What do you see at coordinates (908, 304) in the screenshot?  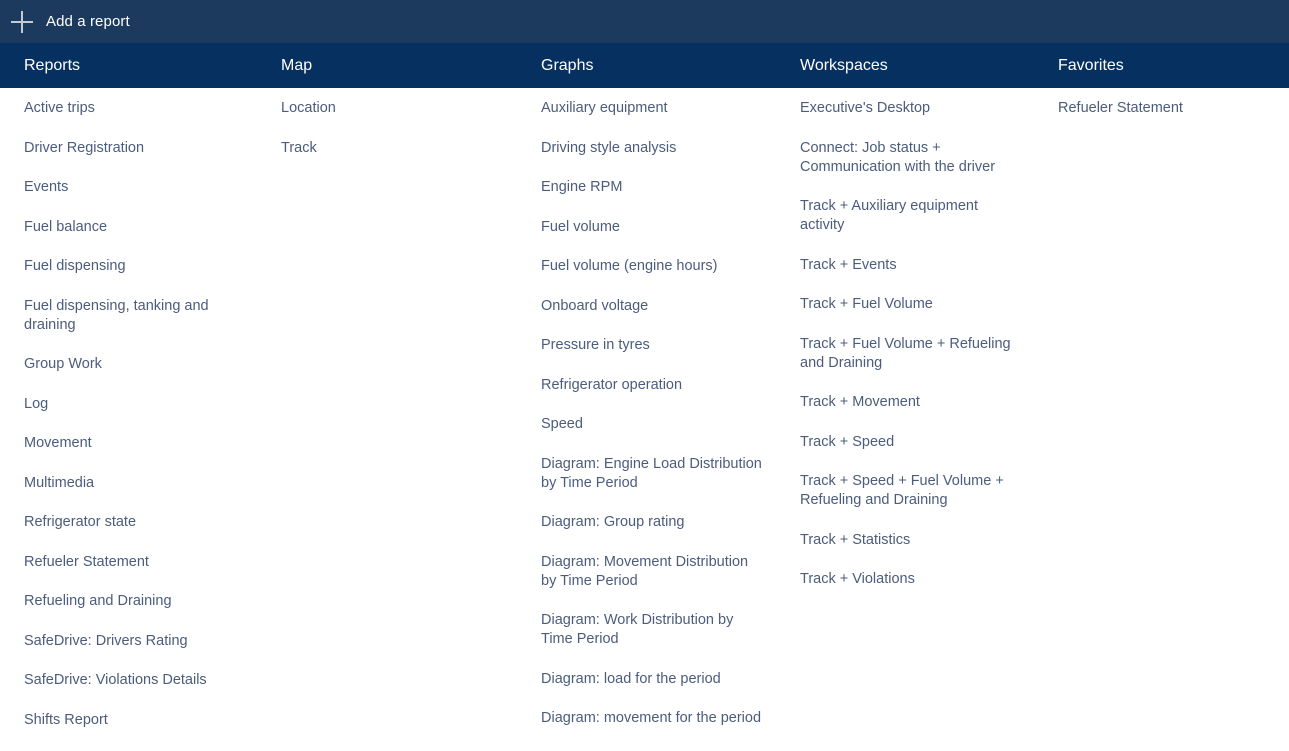 I see `list-item: Track + Fuel Volume` at bounding box center [908, 304].